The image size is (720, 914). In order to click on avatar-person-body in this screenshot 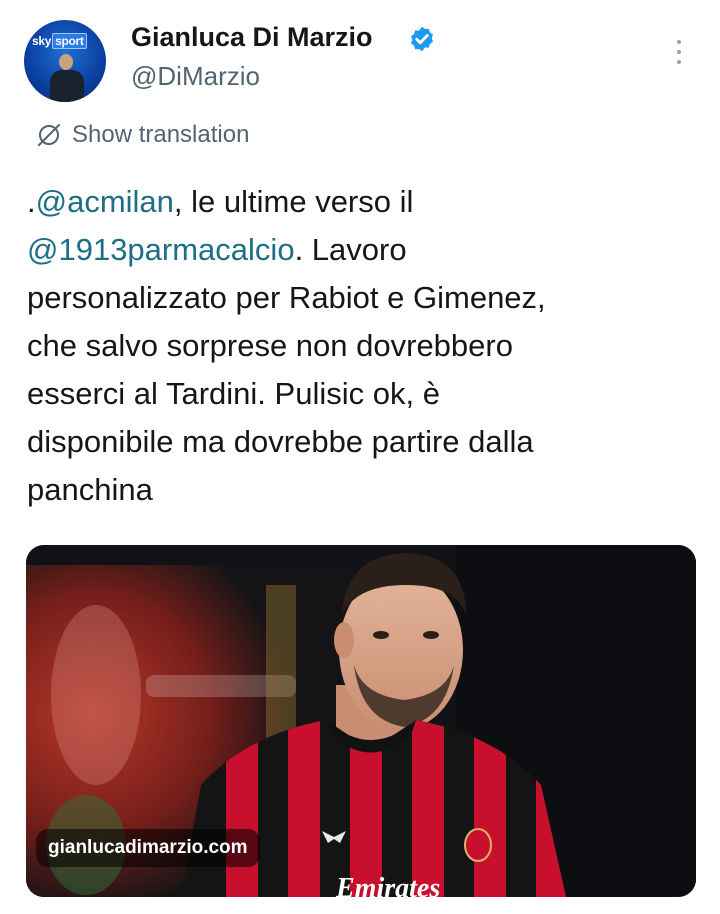, I will do `click(67, 86)`.